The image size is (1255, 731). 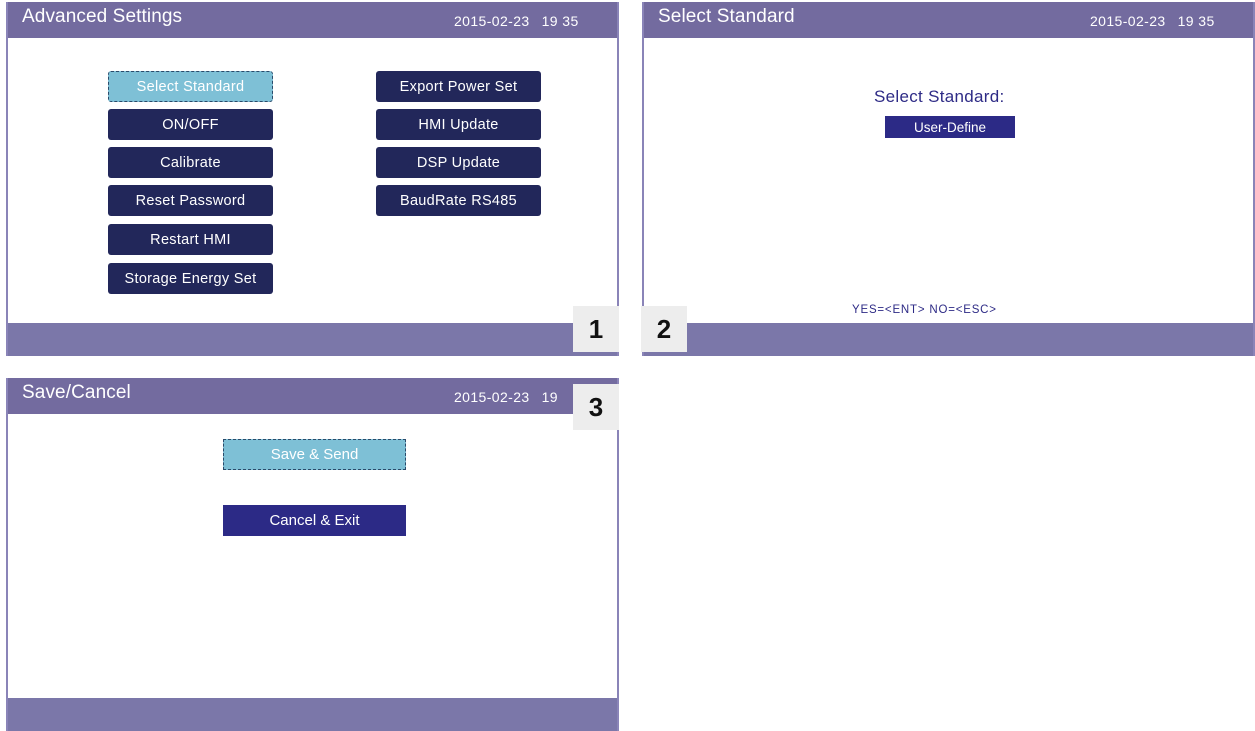 What do you see at coordinates (458, 124) in the screenshot?
I see `menu-hmi-update-button: HMI Update` at bounding box center [458, 124].